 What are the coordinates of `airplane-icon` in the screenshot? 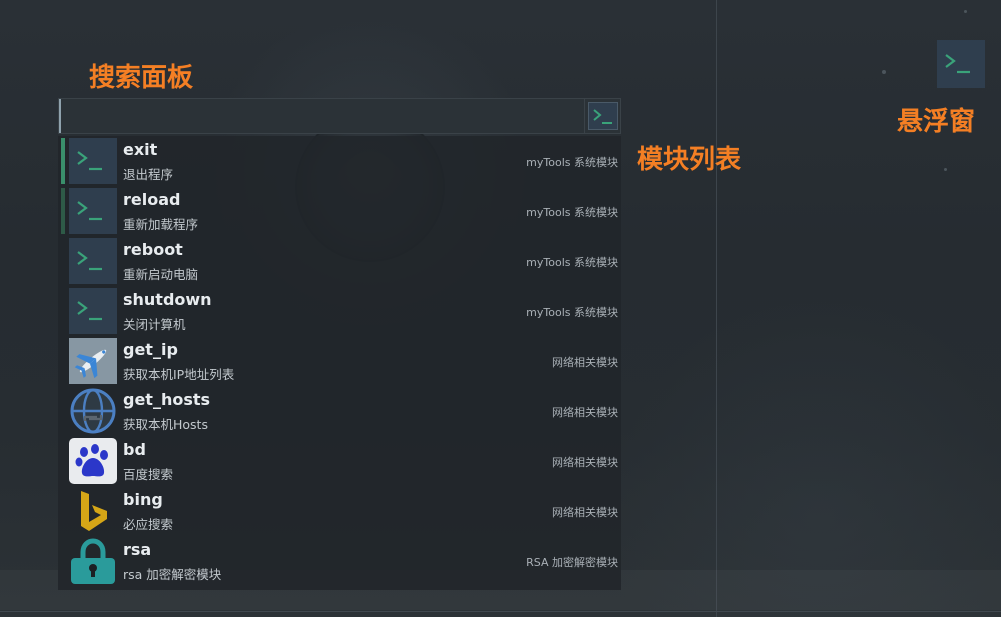 It's located at (93, 361).